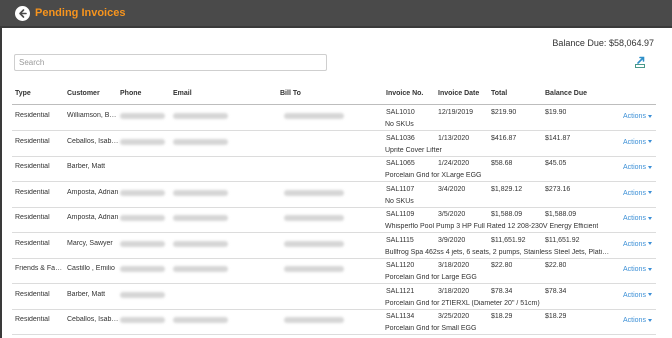 The width and height of the screenshot is (672, 338). I want to click on header-col-invoice-no: Invoice No., so click(404, 93).